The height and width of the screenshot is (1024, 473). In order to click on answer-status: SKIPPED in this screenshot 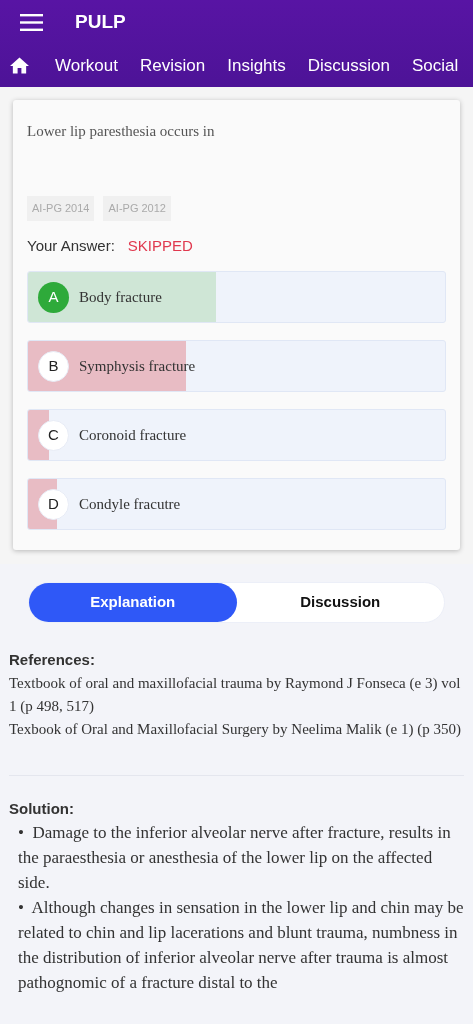, I will do `click(160, 245)`.